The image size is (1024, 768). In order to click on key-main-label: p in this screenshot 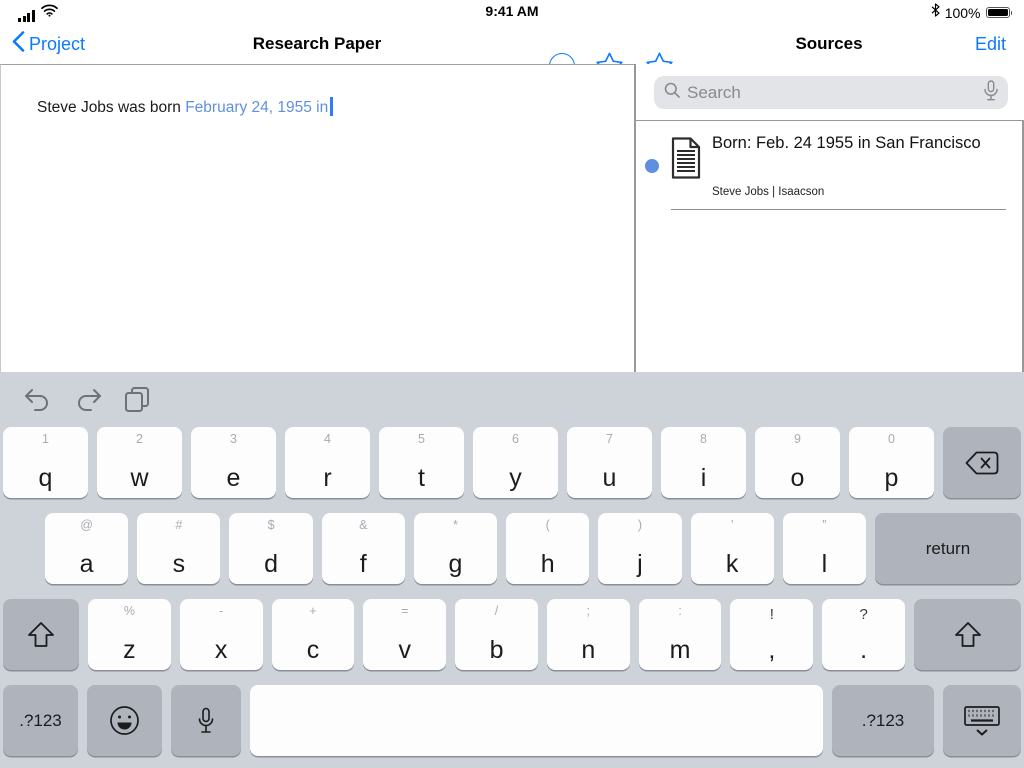, I will do `click(891, 478)`.